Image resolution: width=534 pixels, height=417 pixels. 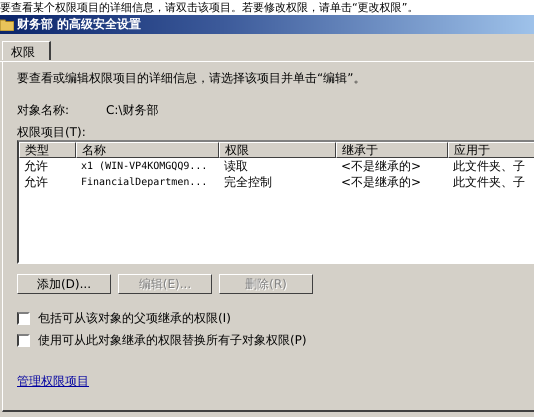 I want to click on description-text: 要查看或编辑权限项目的详细信息，请选择该项目并单击“编辑”。, so click(x=191, y=78).